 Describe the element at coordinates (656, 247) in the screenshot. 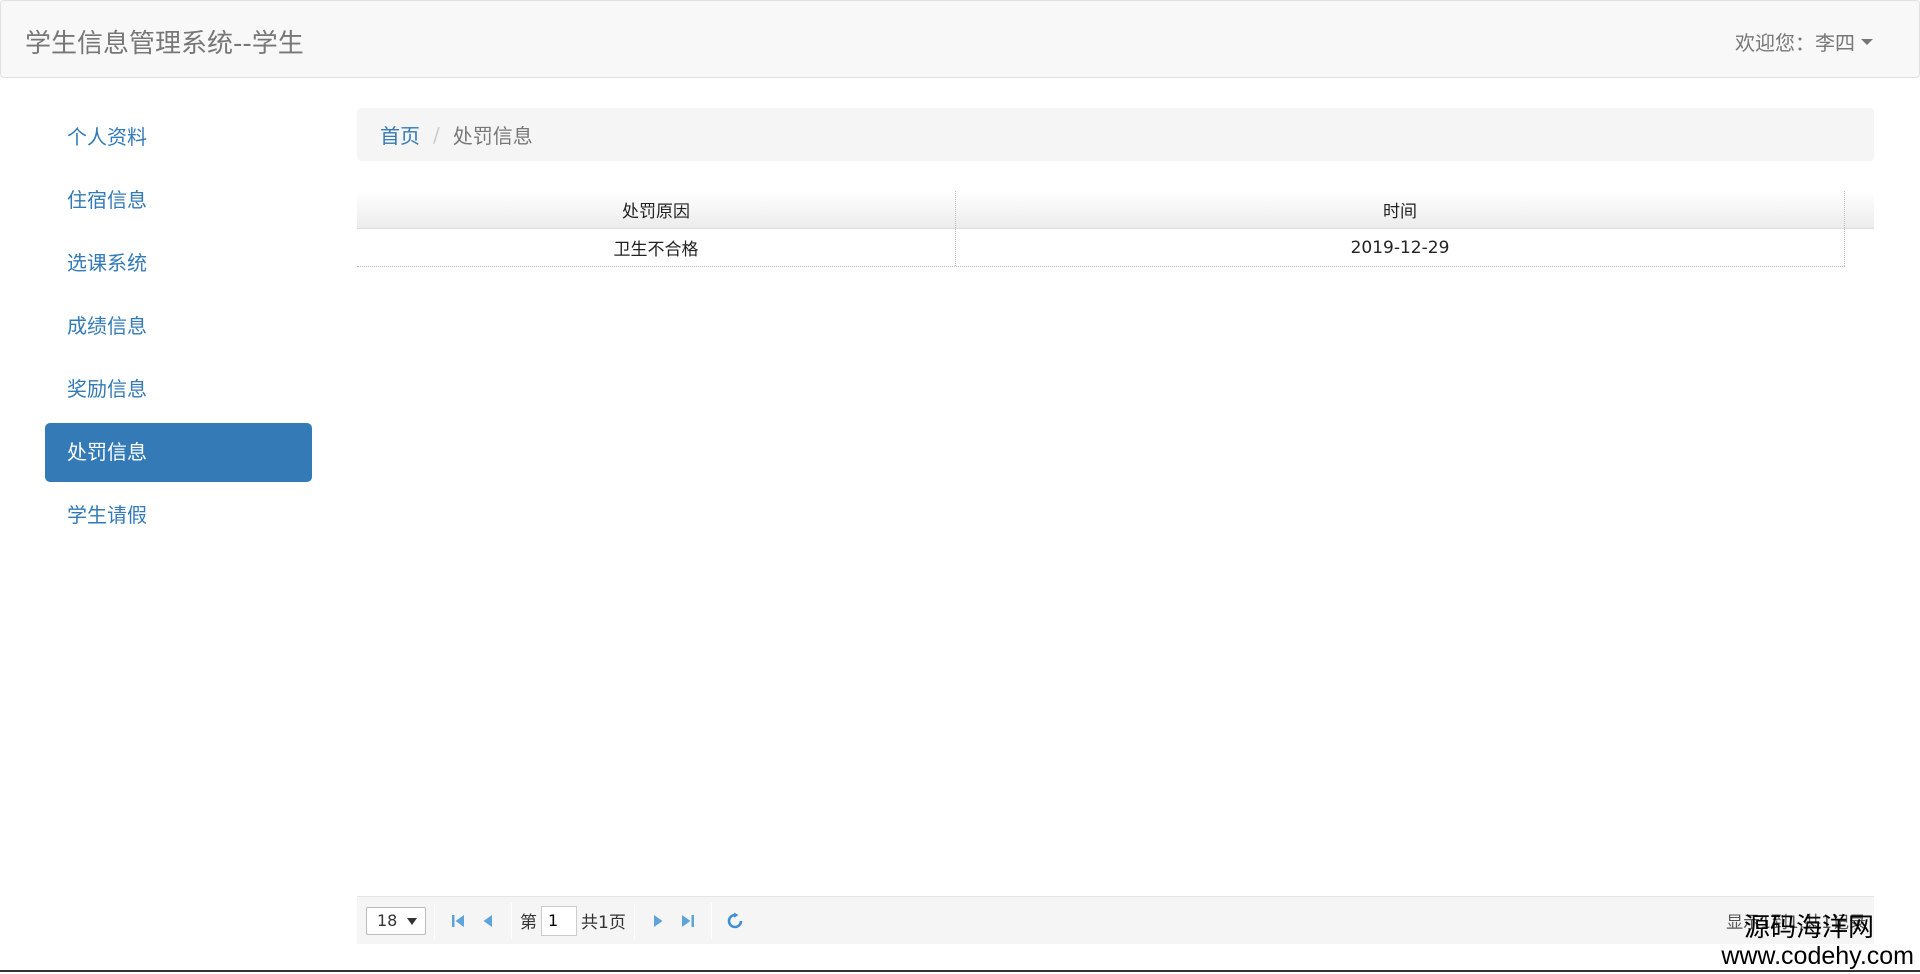

I see `table-cell-reason: 卫生不合格` at that location.